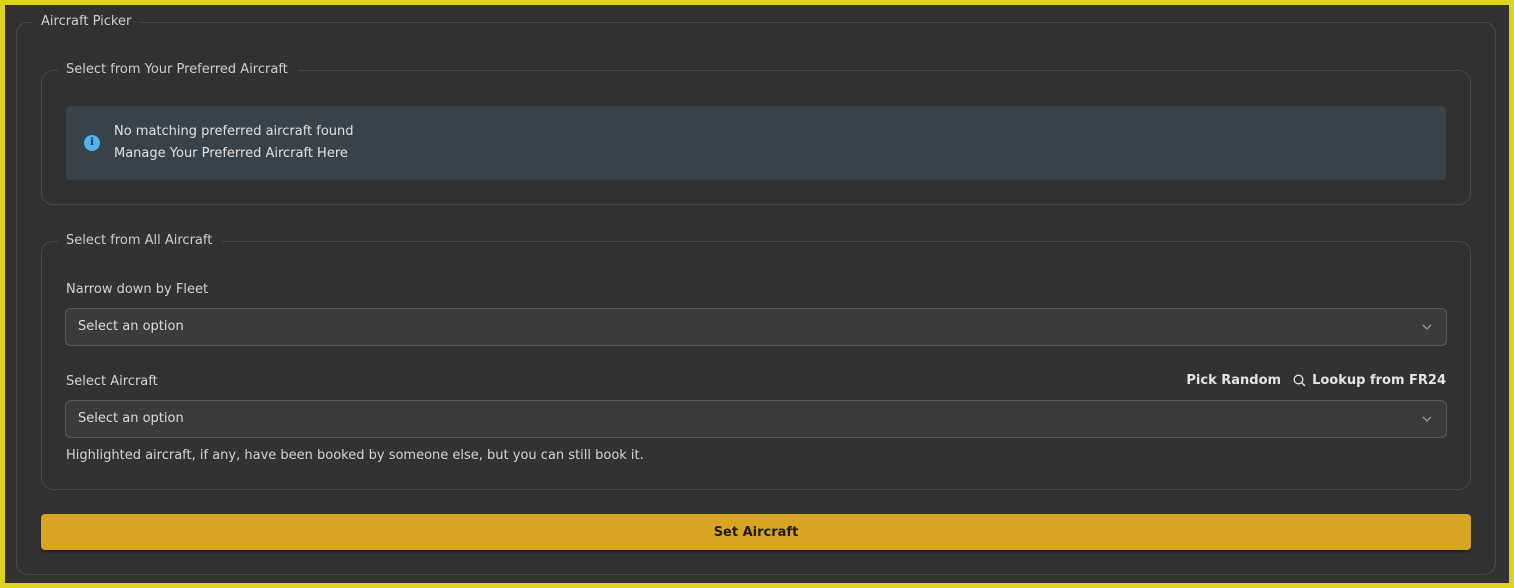 This screenshot has width=1514, height=588. Describe the element at coordinates (1379, 380) in the screenshot. I see `lookup-fr24-label: Lookup from FR24` at that location.